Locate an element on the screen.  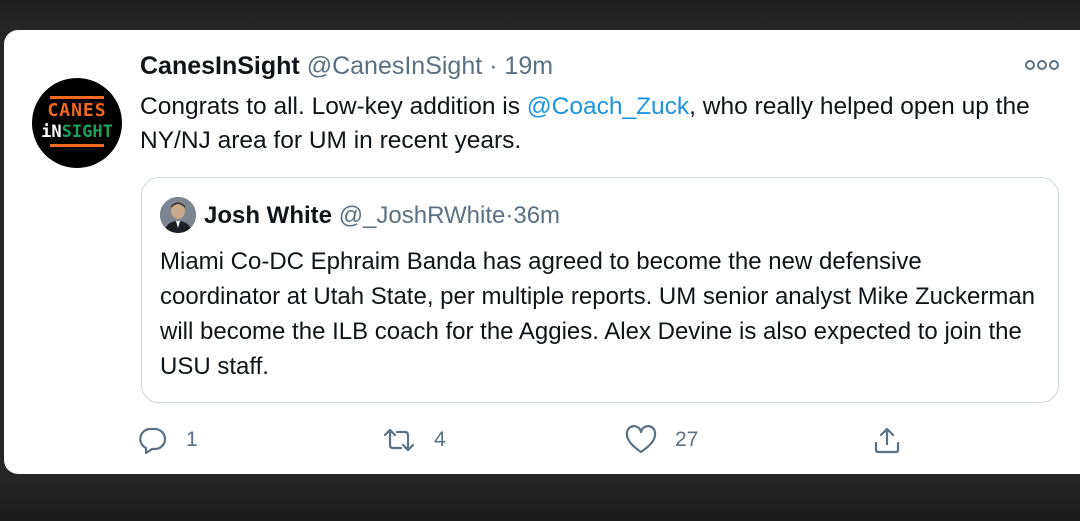
more-horizontal-icon is located at coordinates (1042, 65).